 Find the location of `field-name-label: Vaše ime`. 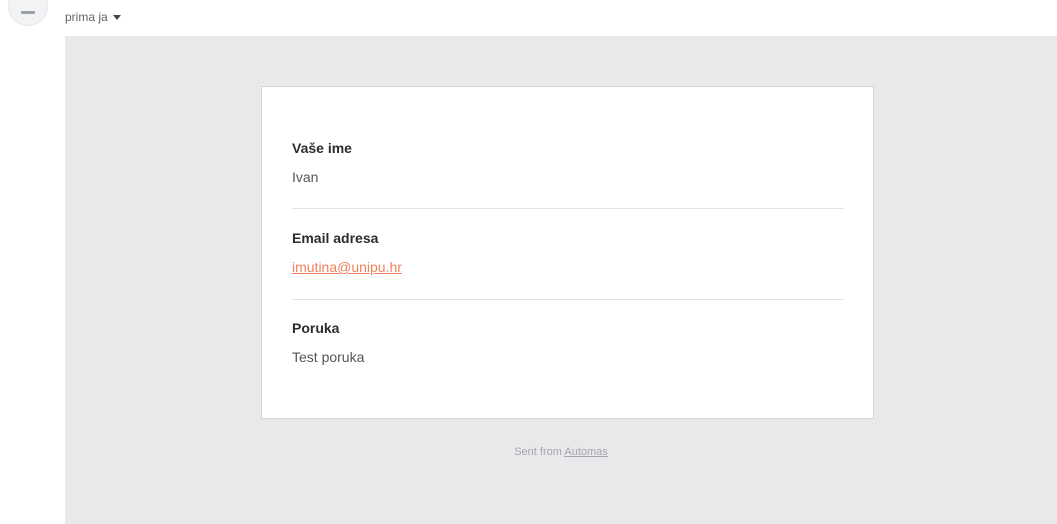

field-name-label: Vaše ime is located at coordinates (322, 148).